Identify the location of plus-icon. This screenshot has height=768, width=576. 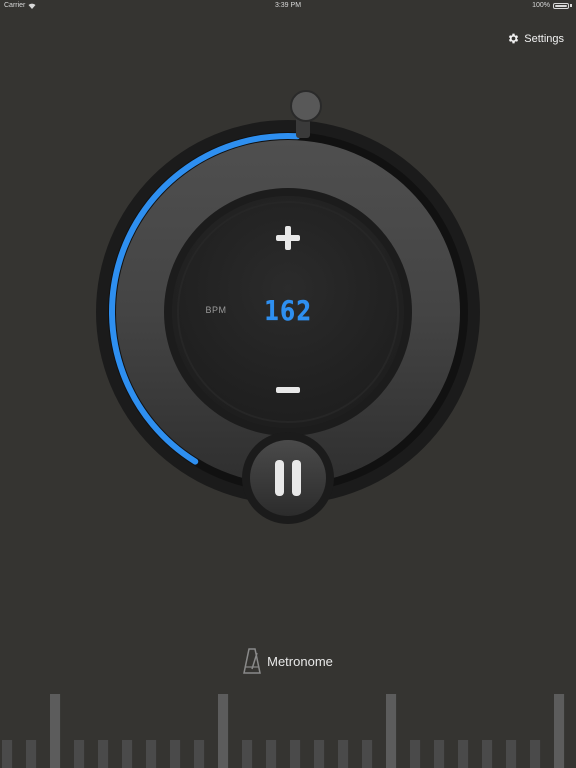
(288, 238).